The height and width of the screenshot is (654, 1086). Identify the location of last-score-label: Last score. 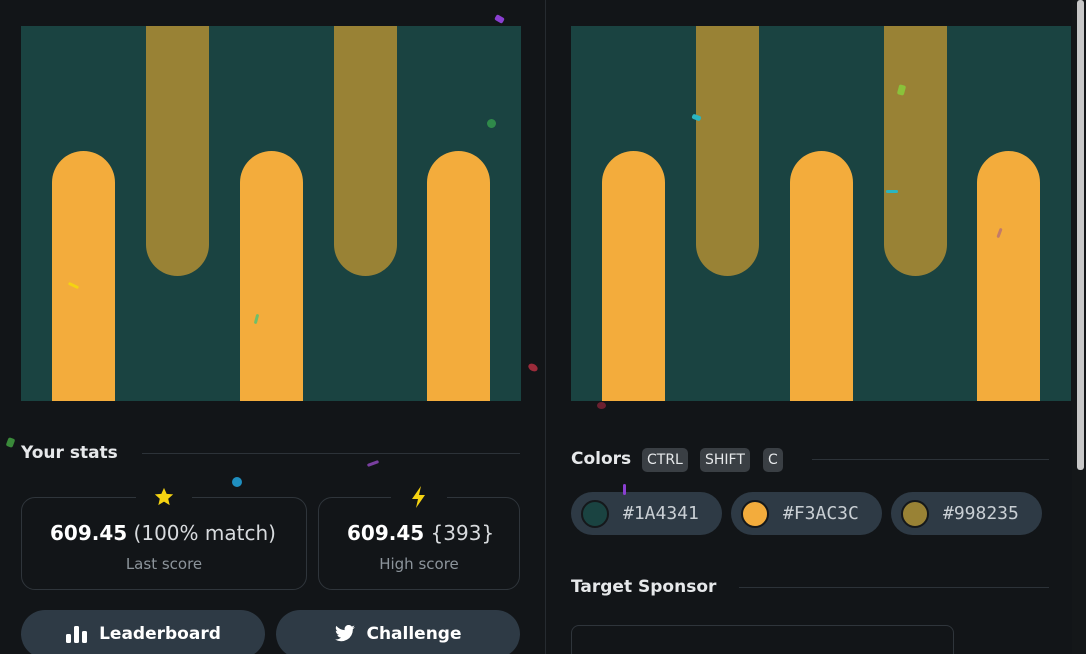
(164, 564).